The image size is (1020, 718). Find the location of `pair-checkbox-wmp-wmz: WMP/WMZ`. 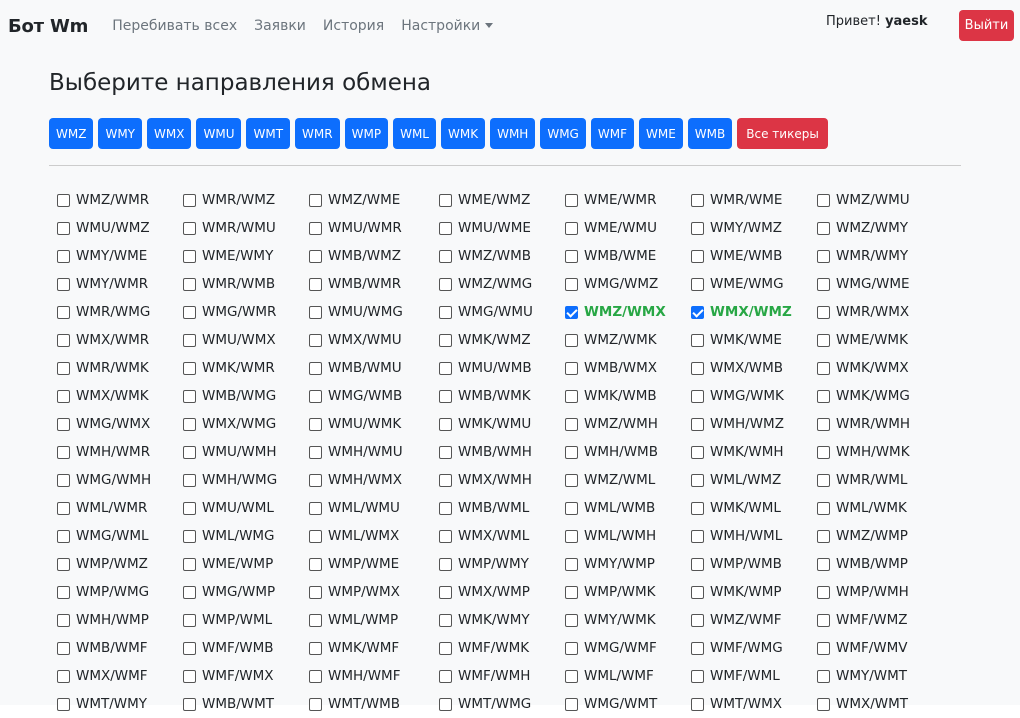

pair-checkbox-wmp-wmz: WMP/WMZ is located at coordinates (120, 564).